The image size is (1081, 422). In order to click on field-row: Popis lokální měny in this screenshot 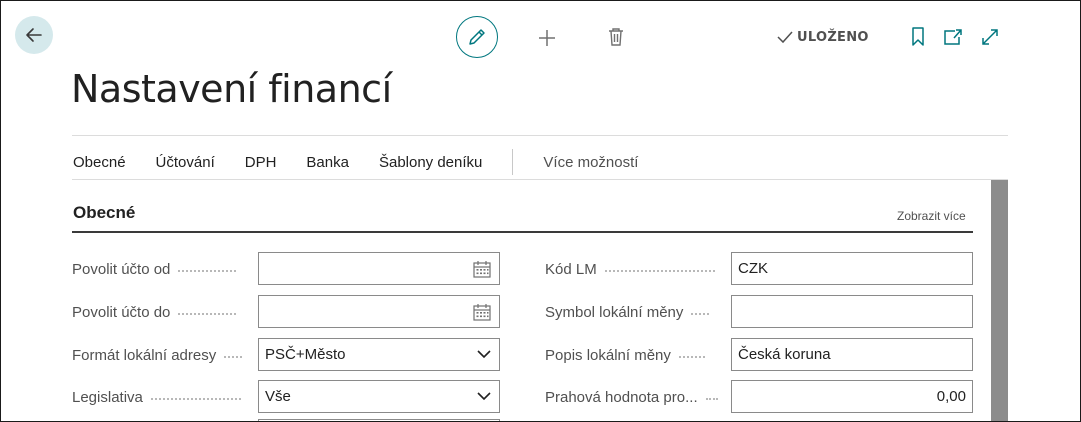, I will do `click(625, 355)`.